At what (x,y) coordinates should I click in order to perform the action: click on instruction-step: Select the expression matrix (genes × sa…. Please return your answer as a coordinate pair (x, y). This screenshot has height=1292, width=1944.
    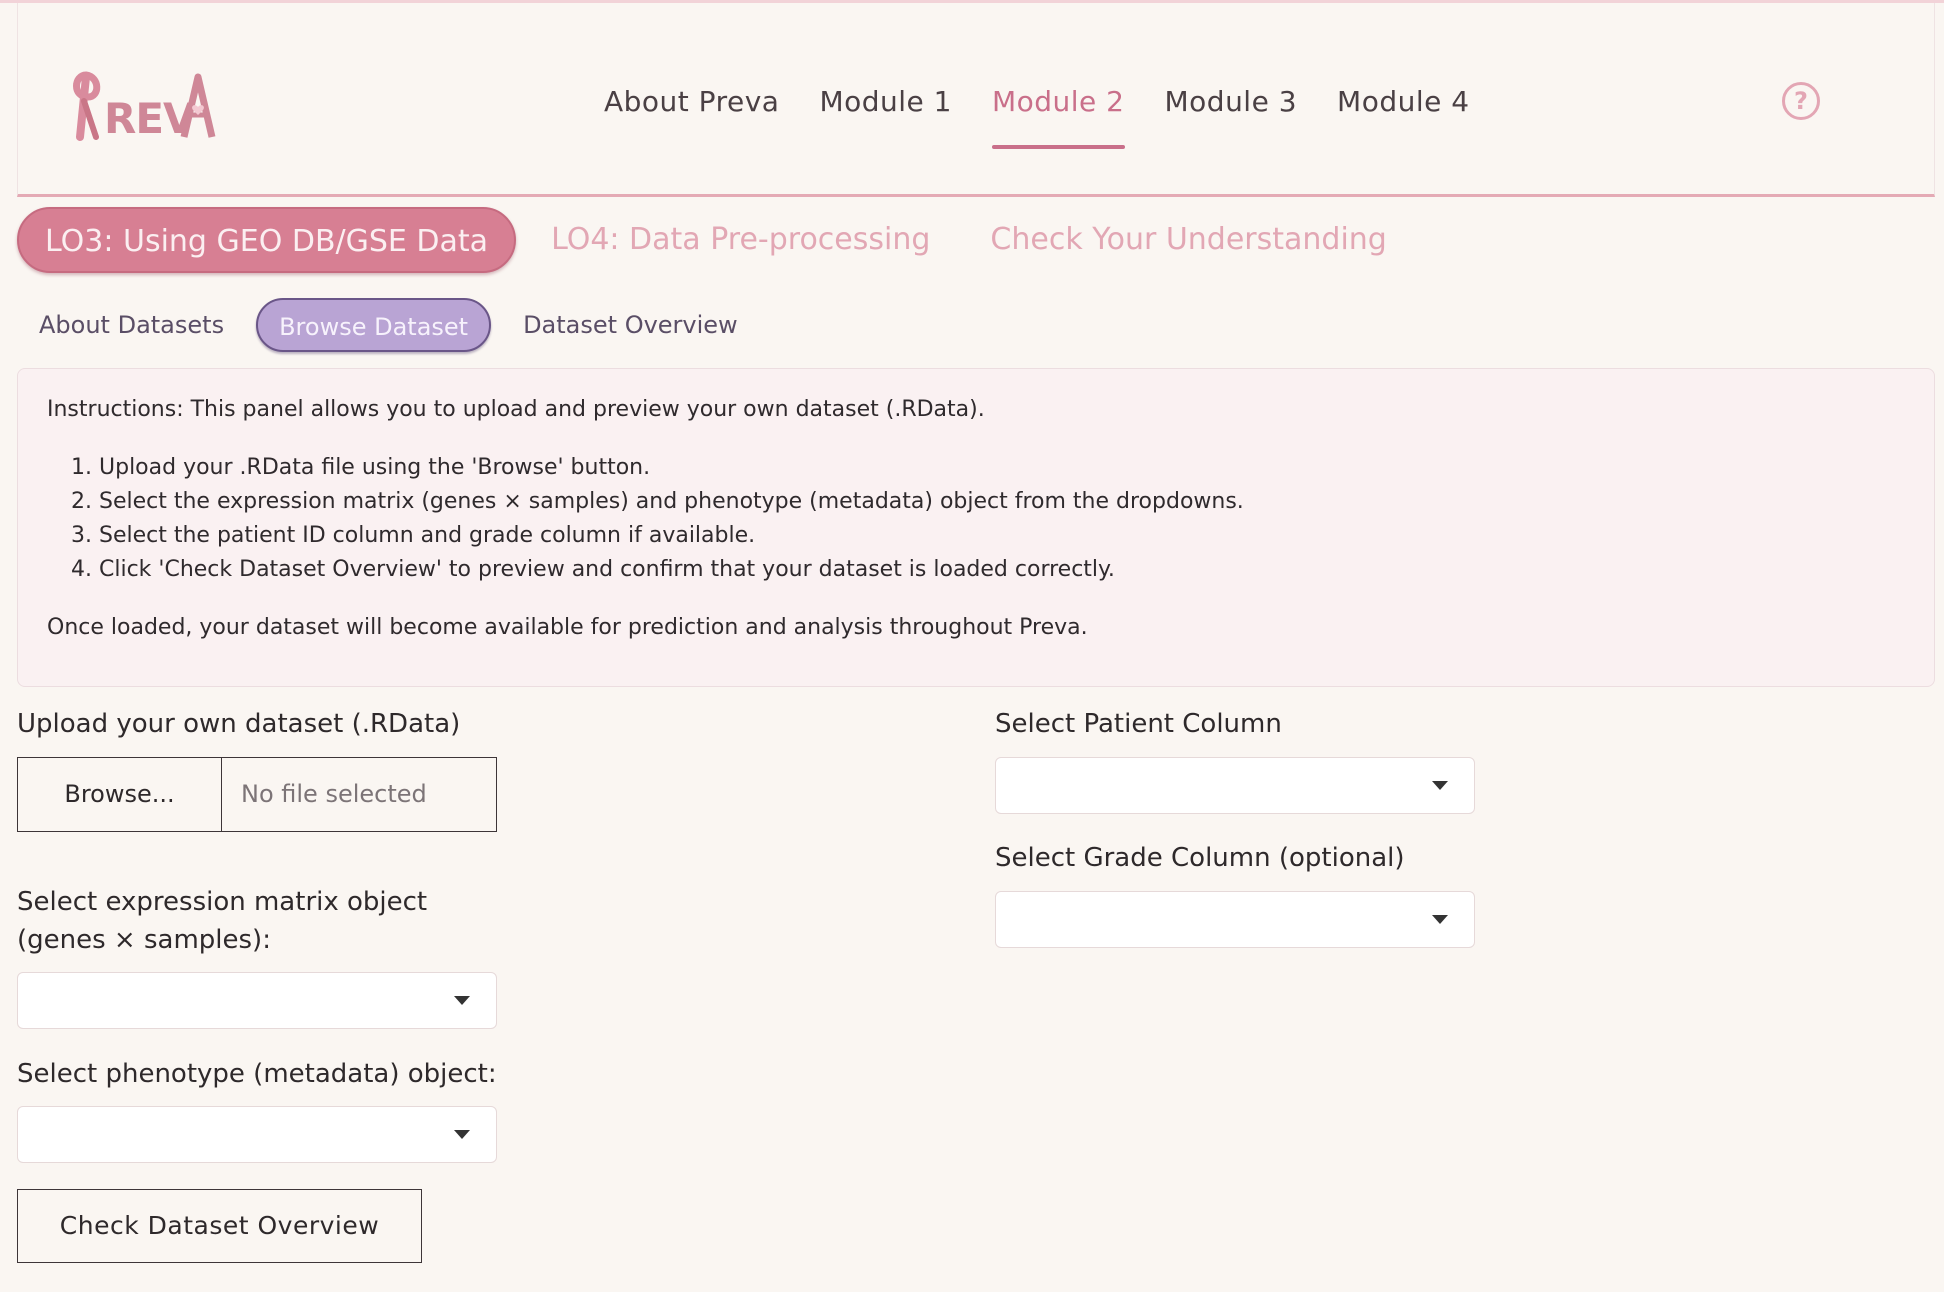
    Looking at the image, I should click on (1002, 502).